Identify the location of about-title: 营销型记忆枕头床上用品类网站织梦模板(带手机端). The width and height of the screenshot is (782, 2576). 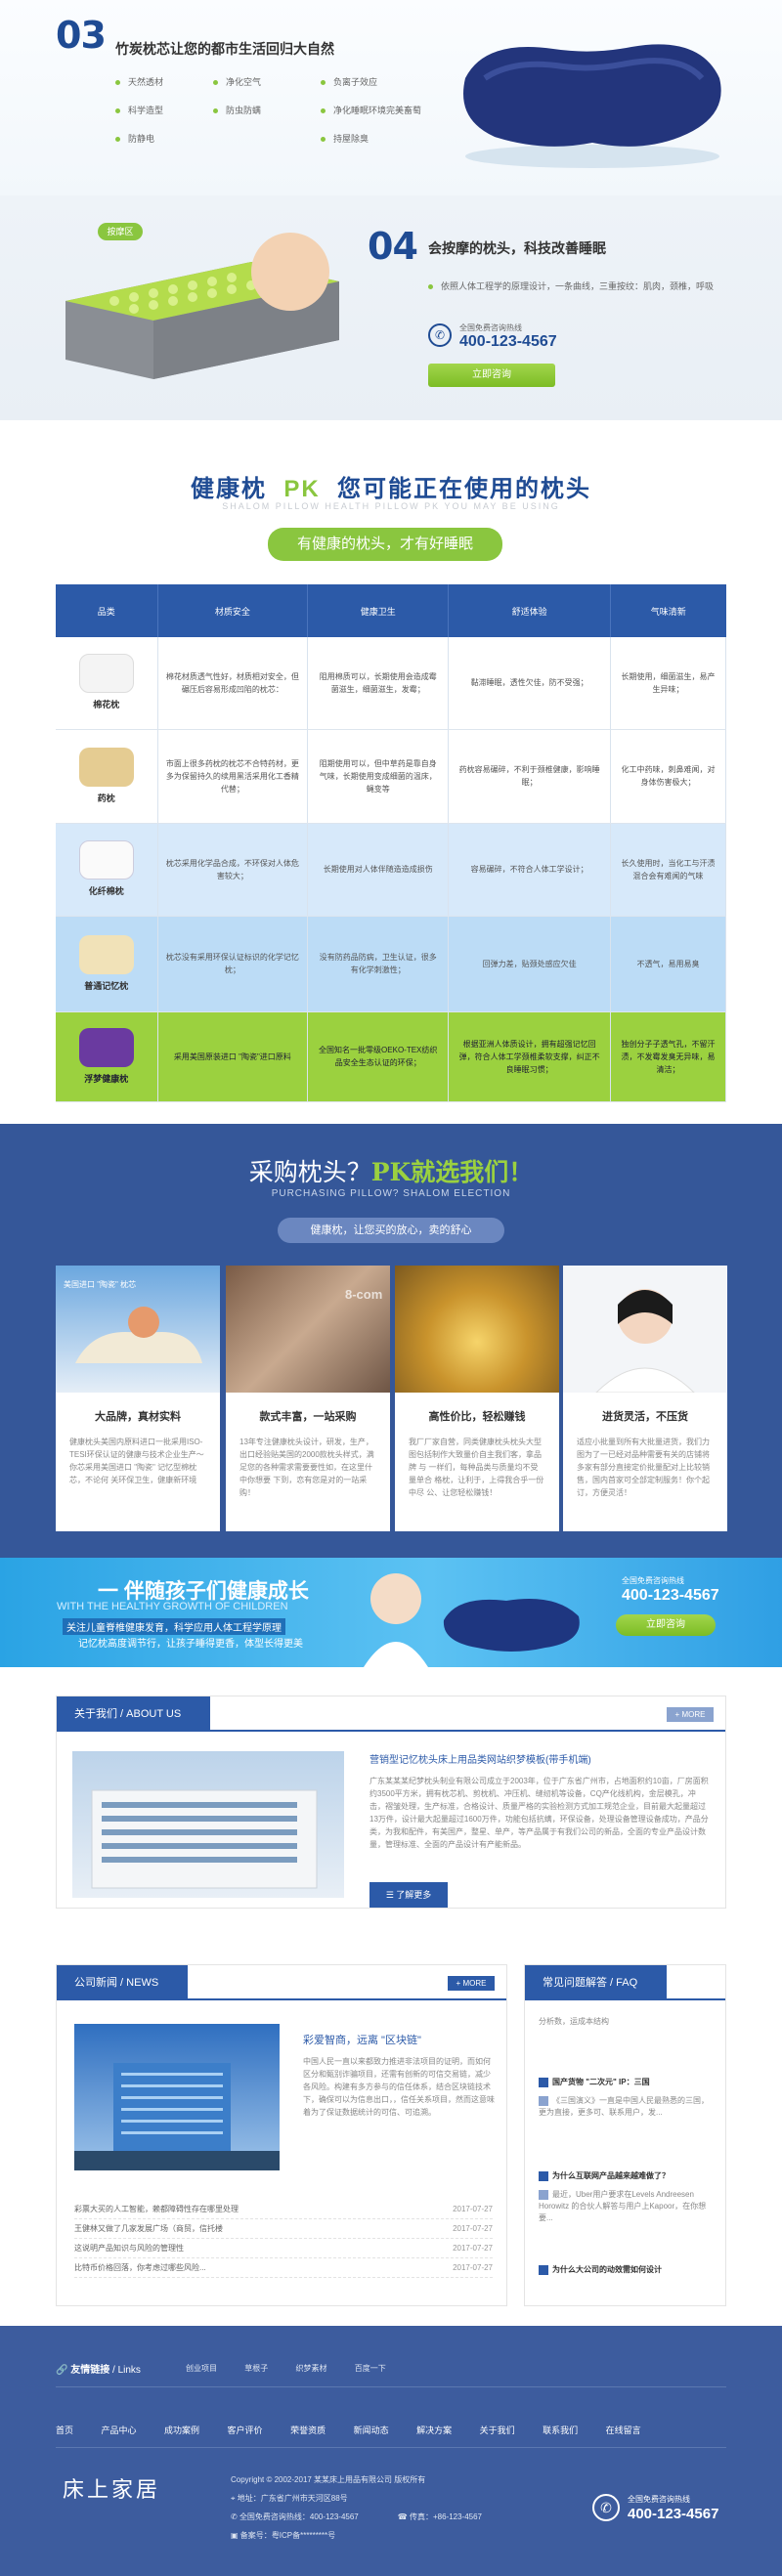
(480, 1758).